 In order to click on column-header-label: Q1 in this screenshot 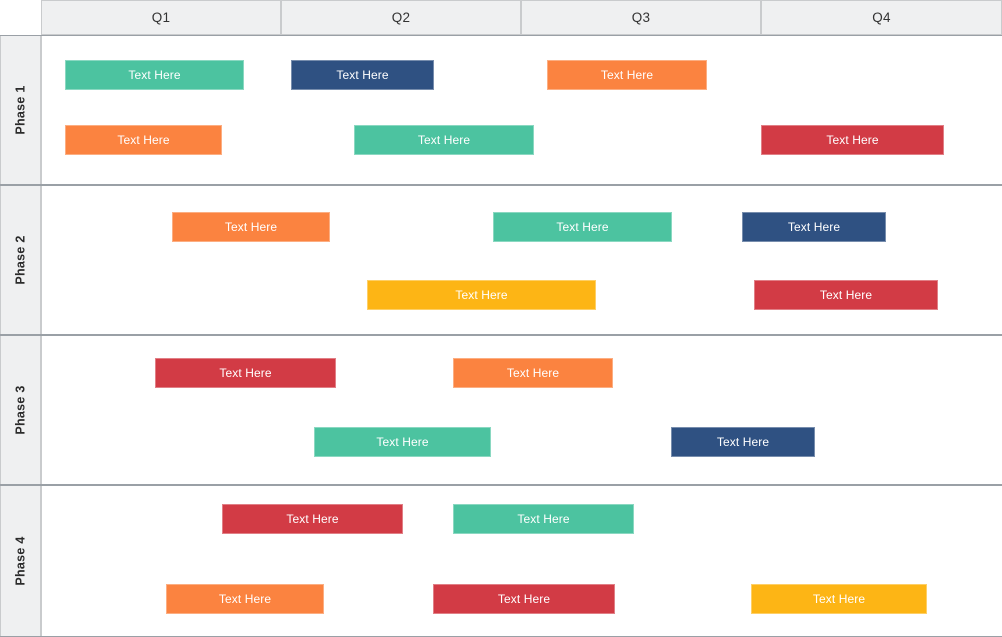, I will do `click(161, 17)`.